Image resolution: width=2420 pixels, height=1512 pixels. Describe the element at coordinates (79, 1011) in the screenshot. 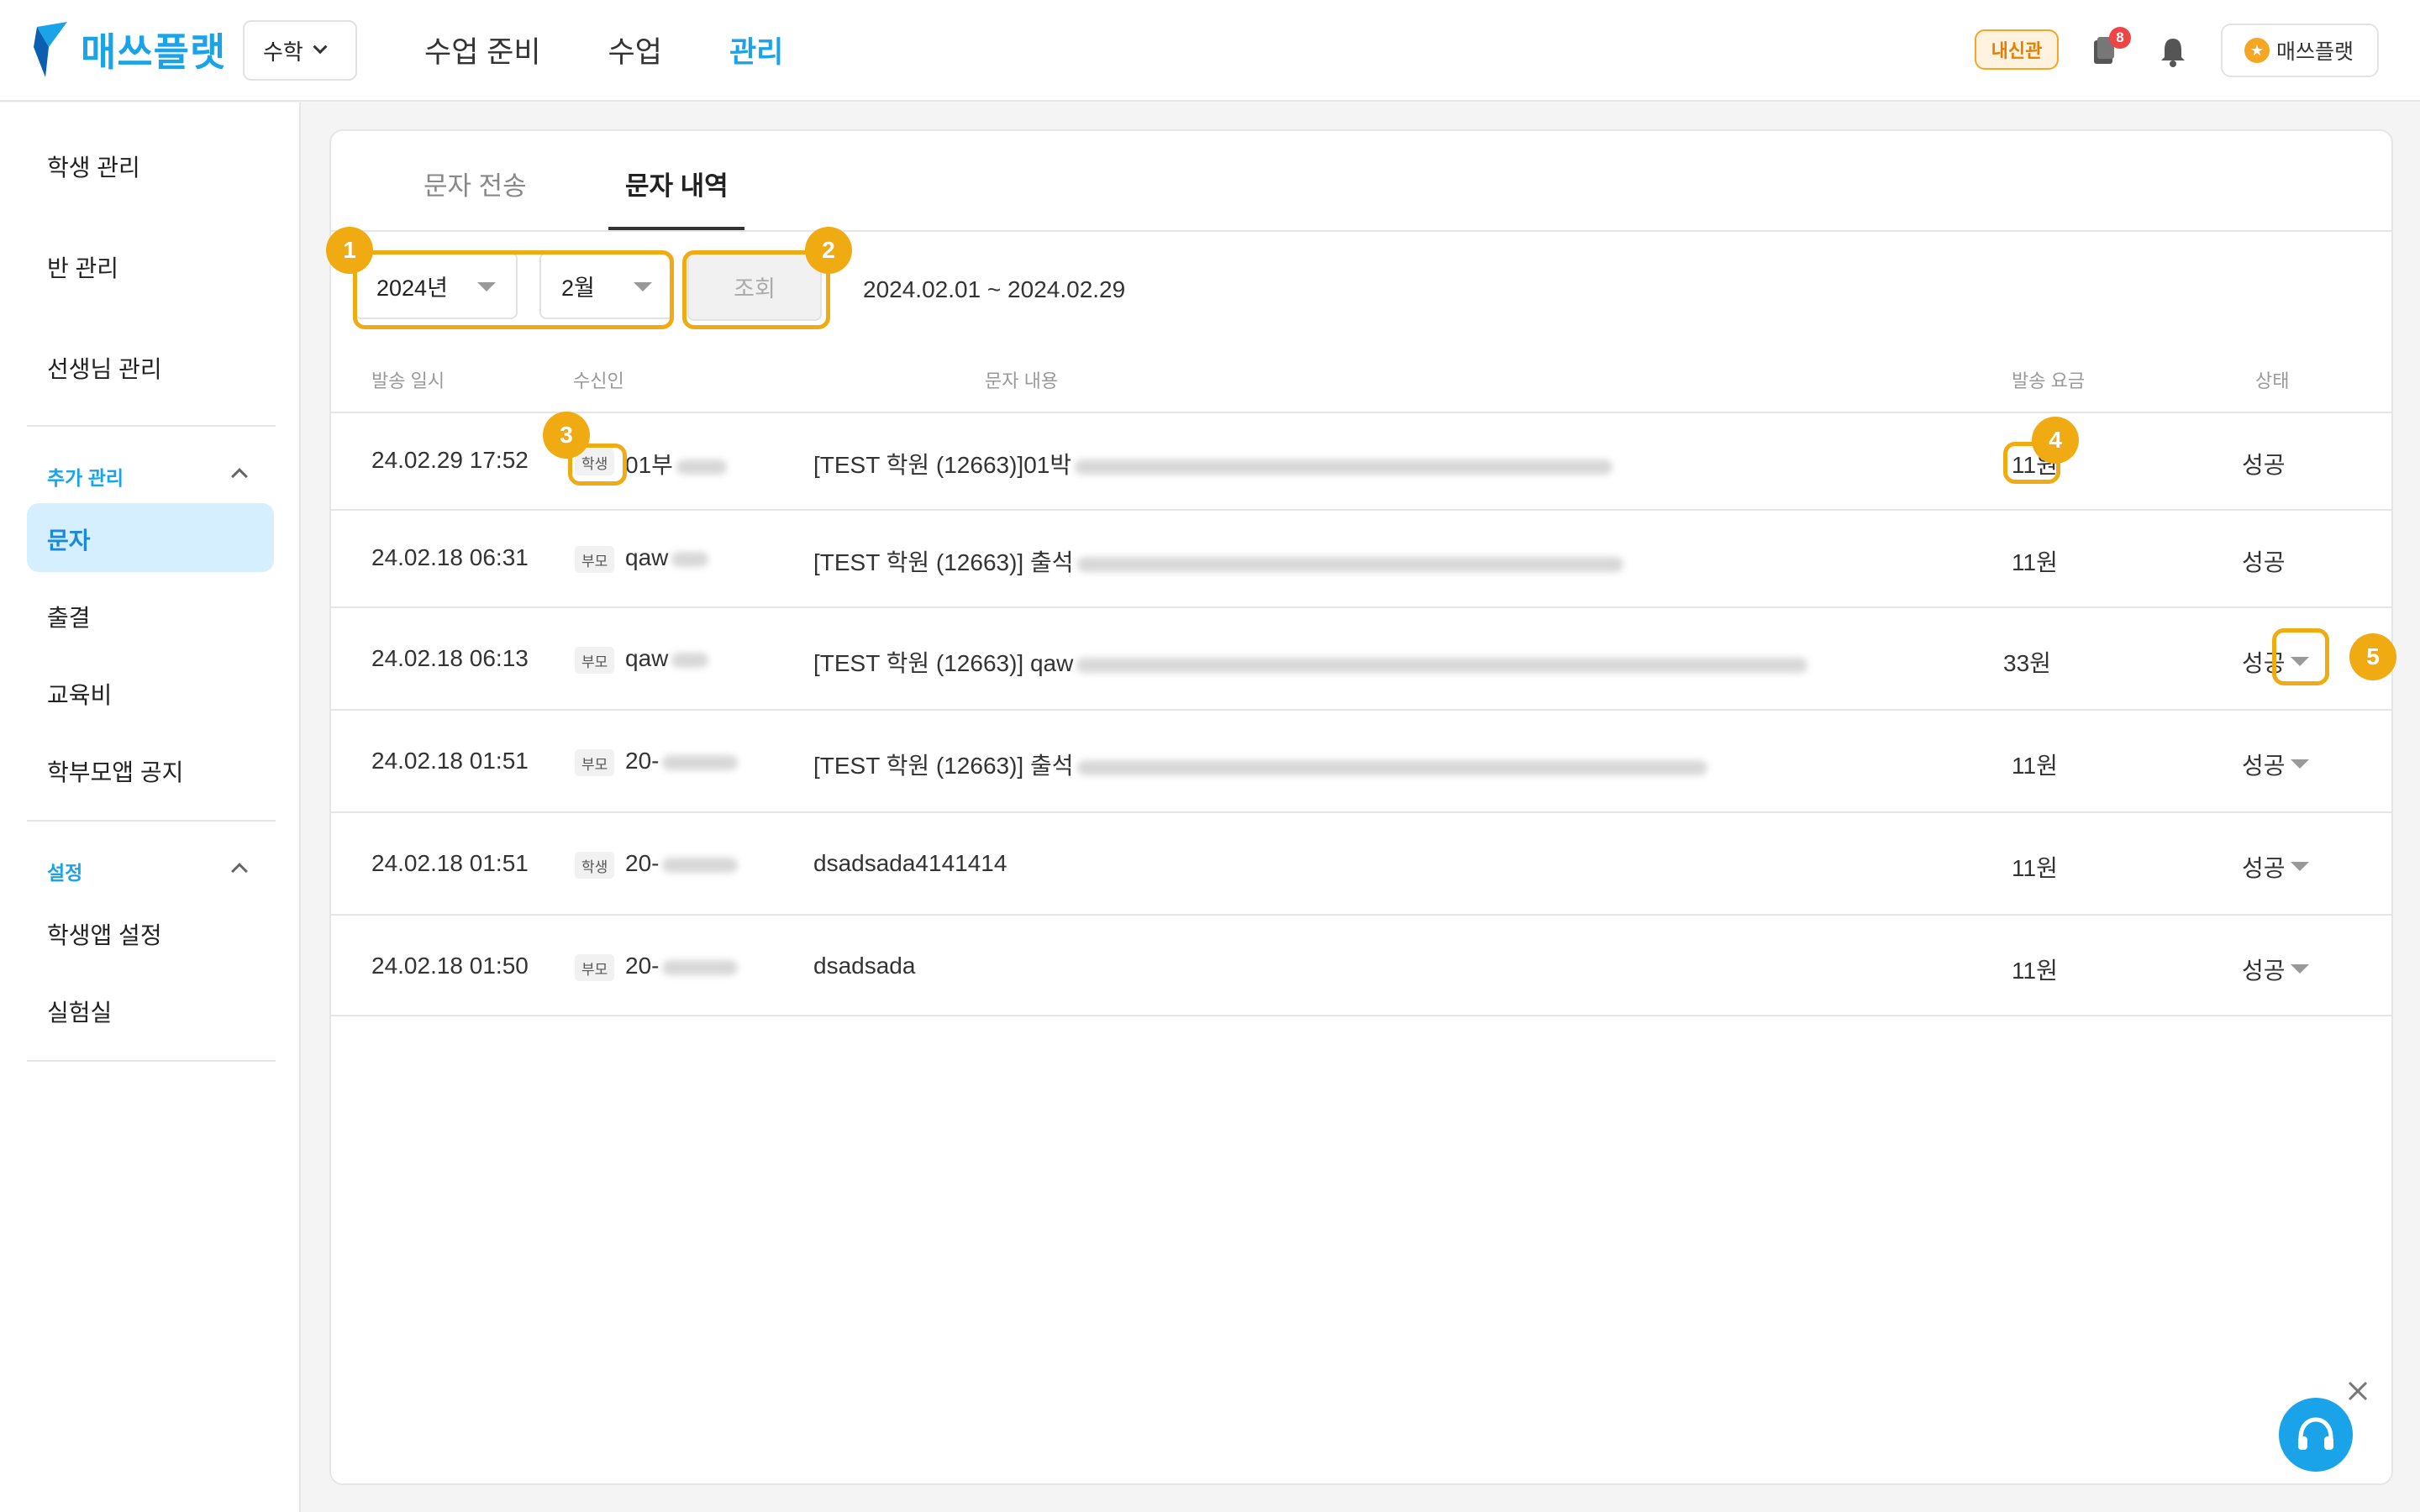

I see `sidebar-item-lab: 실험실` at that location.